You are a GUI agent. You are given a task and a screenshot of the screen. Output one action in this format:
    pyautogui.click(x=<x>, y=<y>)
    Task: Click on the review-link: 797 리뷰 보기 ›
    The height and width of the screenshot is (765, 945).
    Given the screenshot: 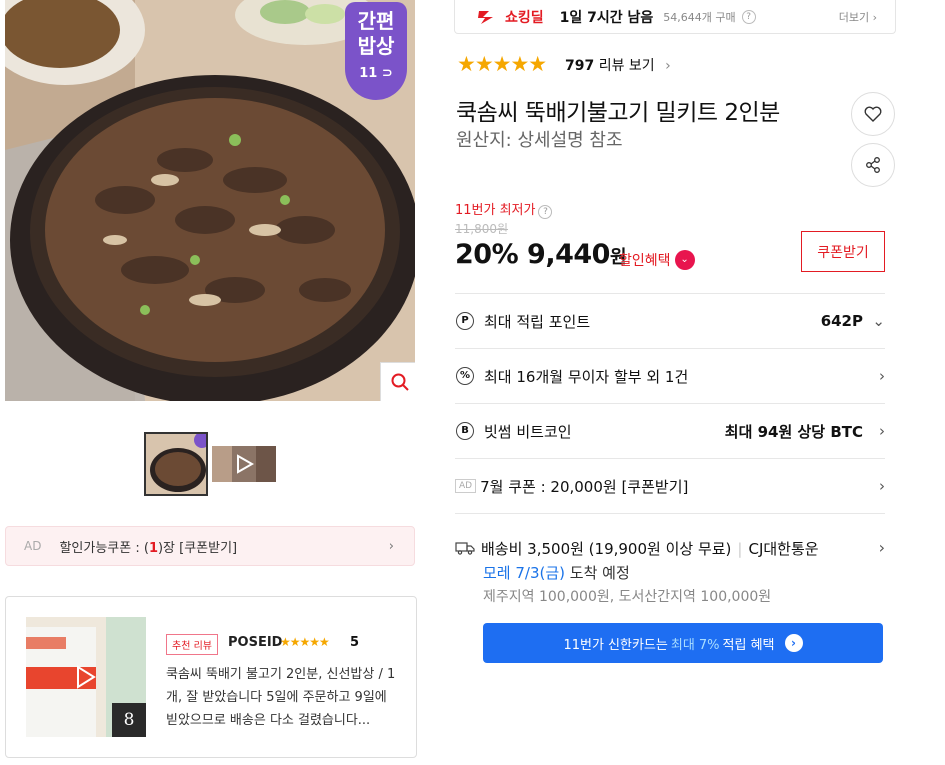 What is the action you would take?
    pyautogui.click(x=618, y=65)
    